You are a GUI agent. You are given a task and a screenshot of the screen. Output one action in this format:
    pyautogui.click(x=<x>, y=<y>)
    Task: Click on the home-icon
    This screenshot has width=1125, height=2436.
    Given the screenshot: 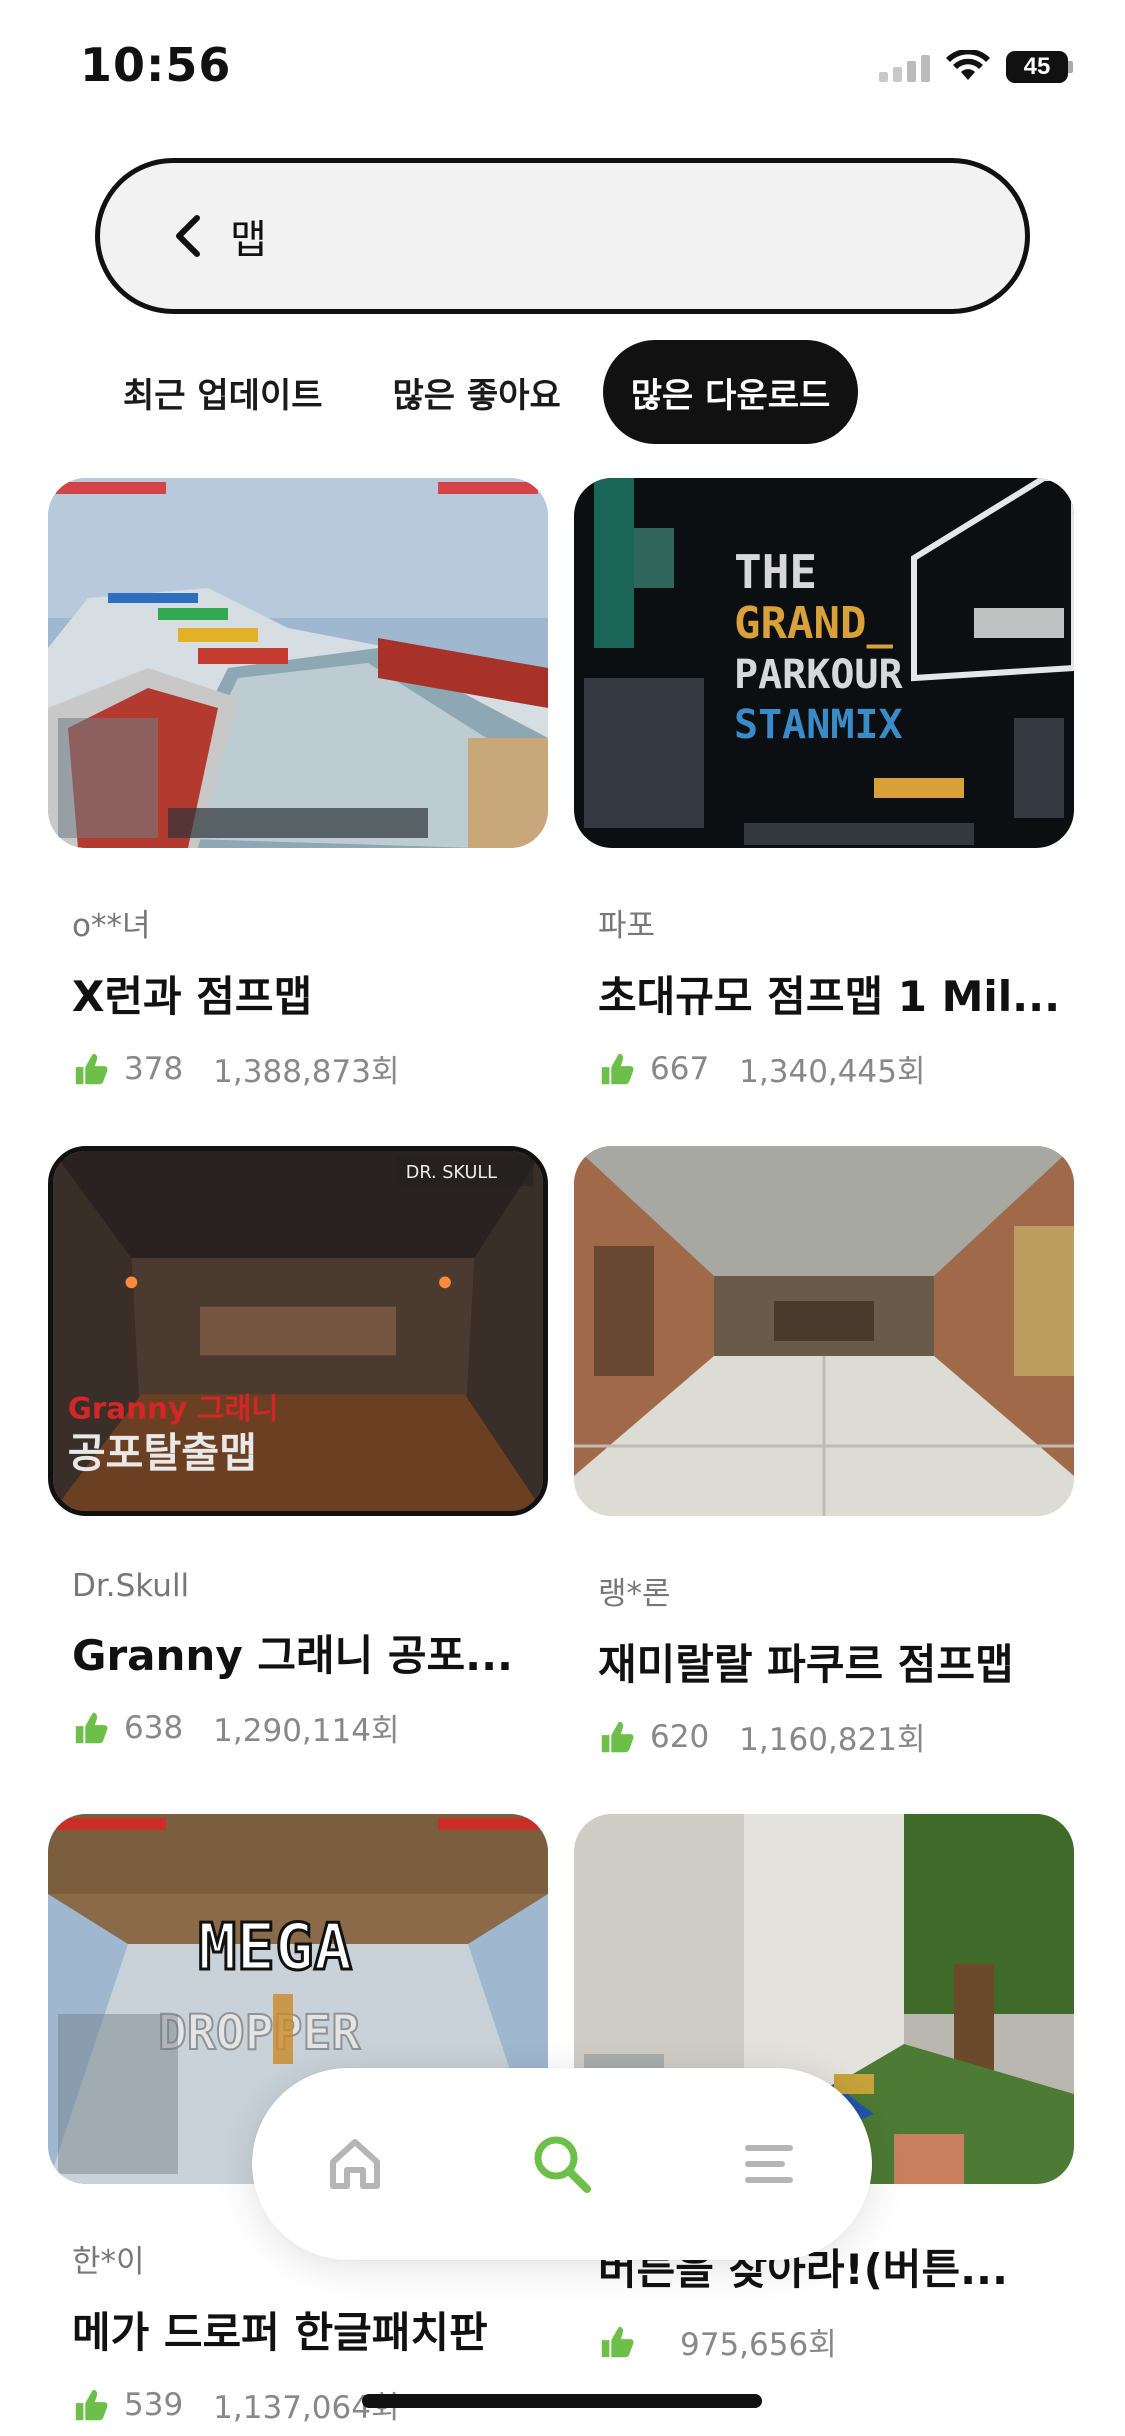 What is the action you would take?
    pyautogui.click(x=355, y=2164)
    